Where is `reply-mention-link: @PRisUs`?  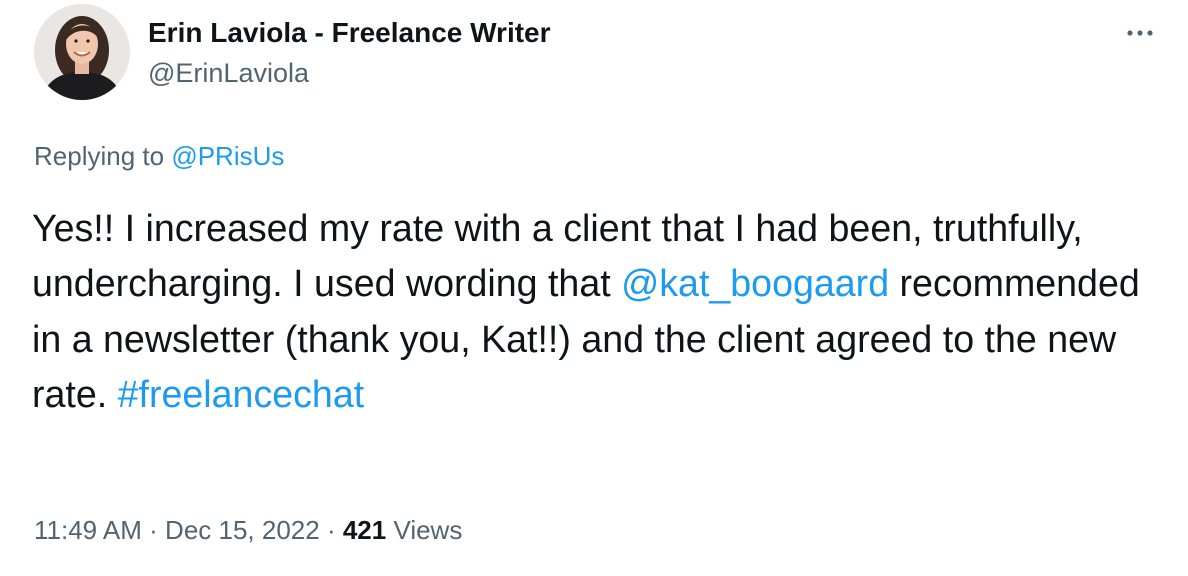 reply-mention-link: @PRisUs is located at coordinates (227, 156).